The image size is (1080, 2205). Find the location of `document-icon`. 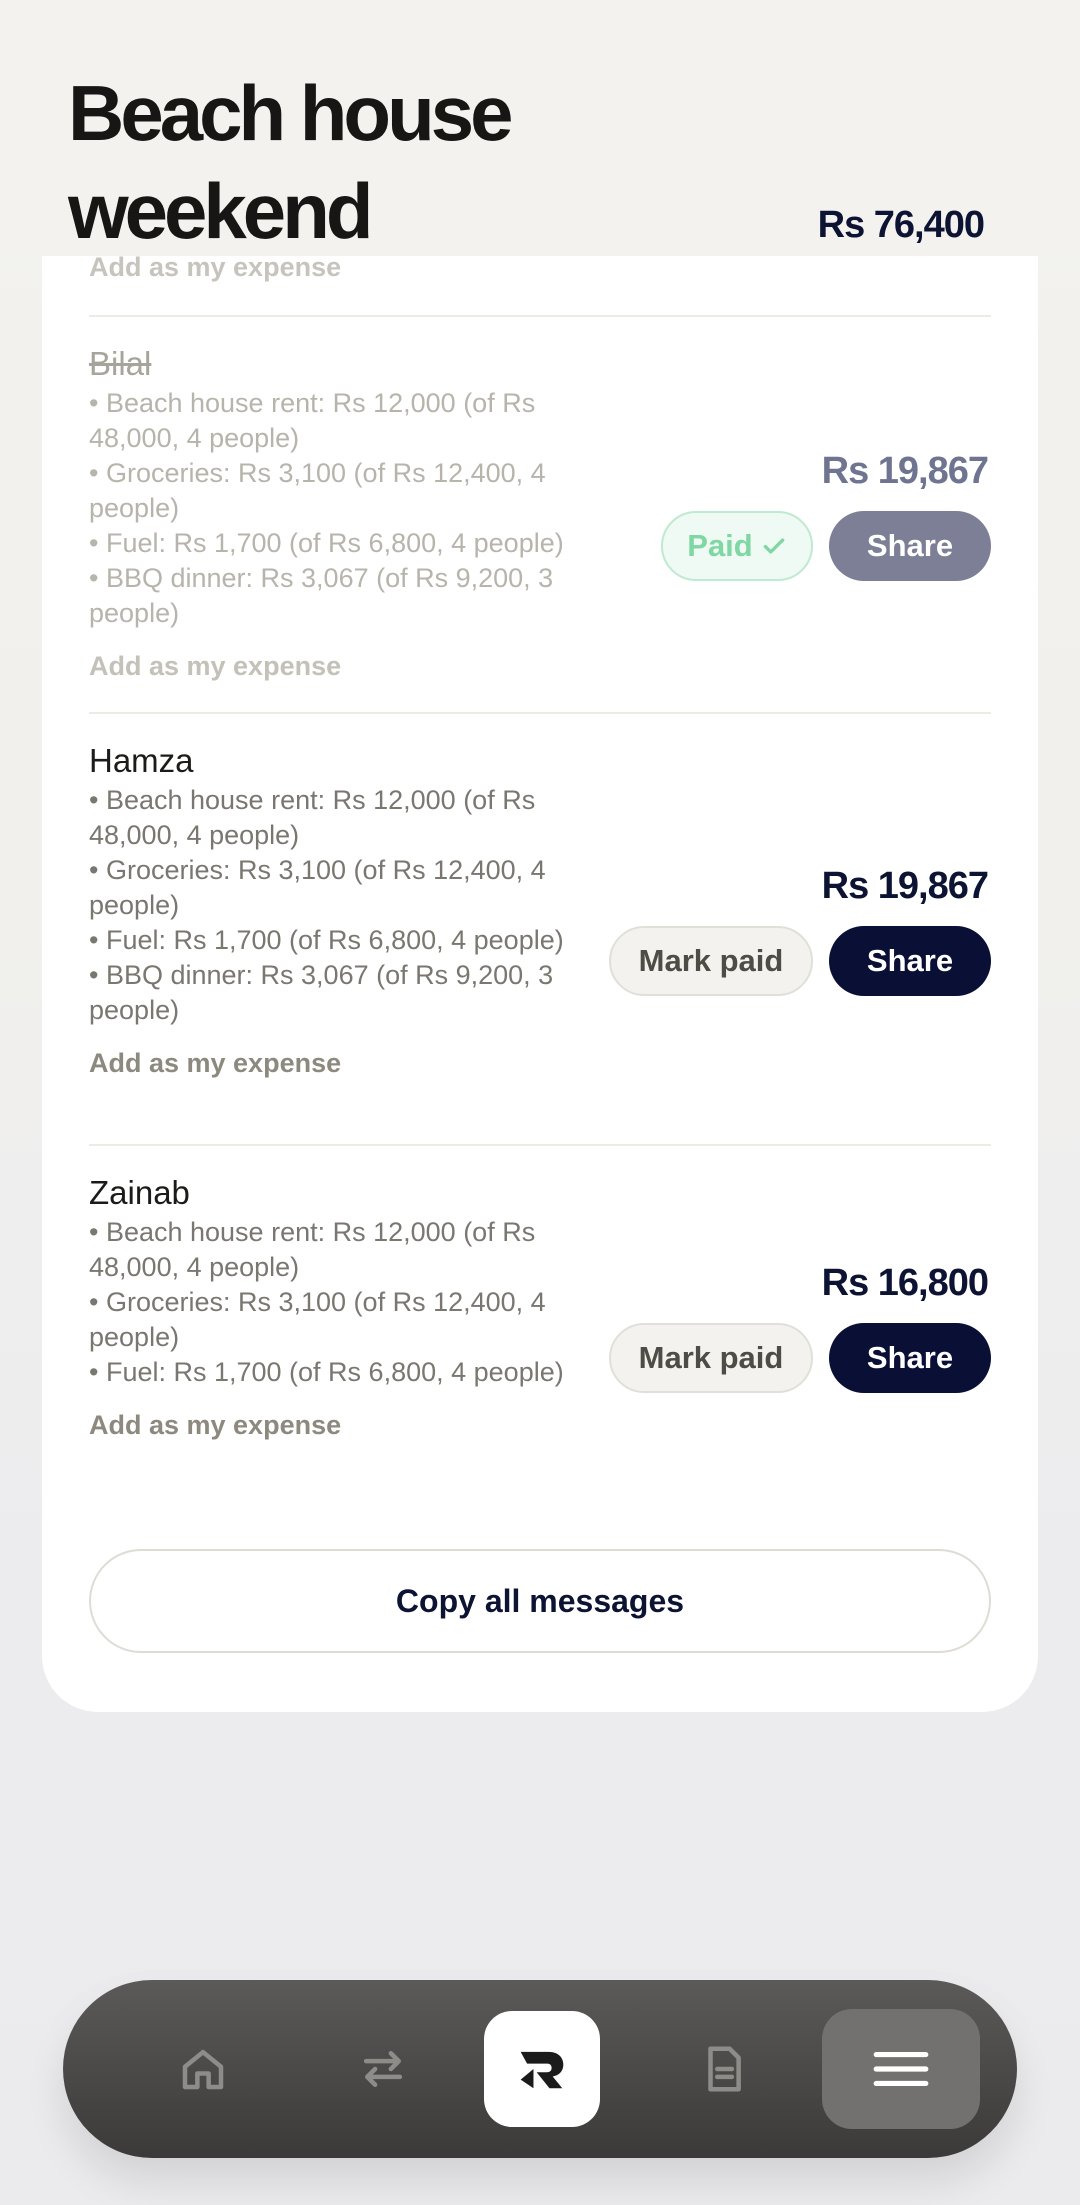

document-icon is located at coordinates (724, 2069).